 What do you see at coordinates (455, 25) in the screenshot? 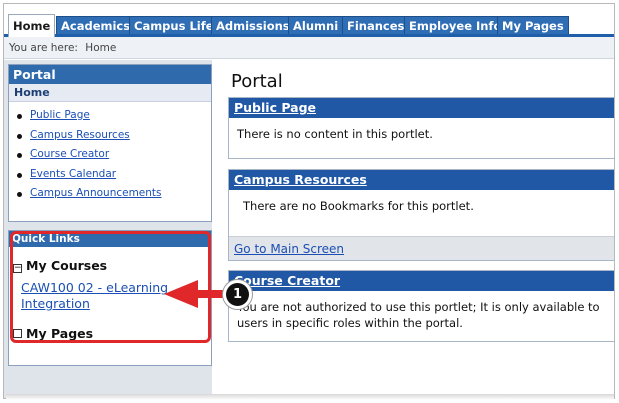
I see `tab-employee-info: Employee Info` at bounding box center [455, 25].